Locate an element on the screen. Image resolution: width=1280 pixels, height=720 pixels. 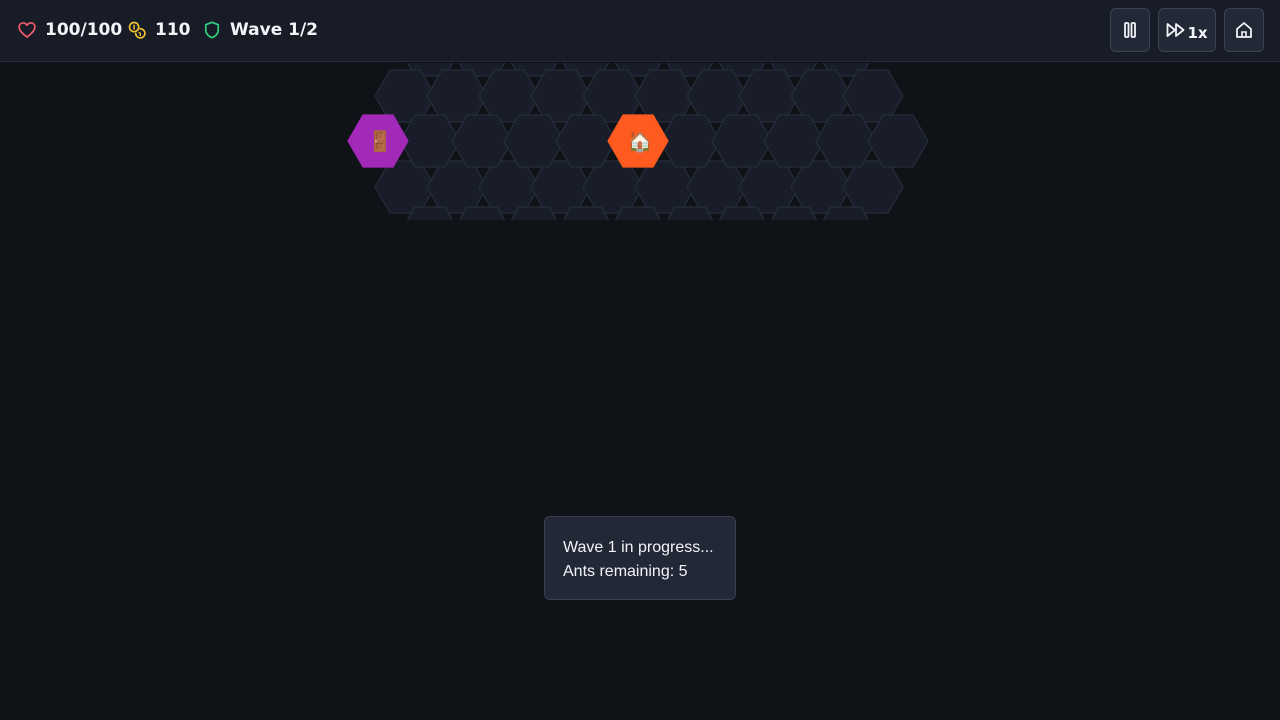
pause-button is located at coordinates (1130, 30).